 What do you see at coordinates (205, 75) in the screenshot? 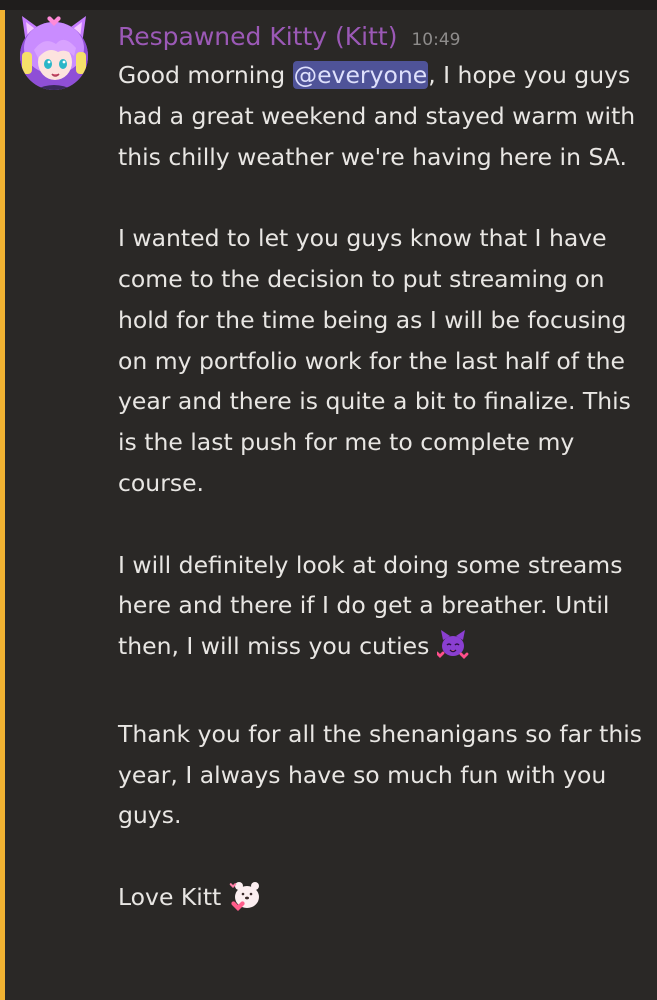
I see `greeting-text: Good morning` at bounding box center [205, 75].